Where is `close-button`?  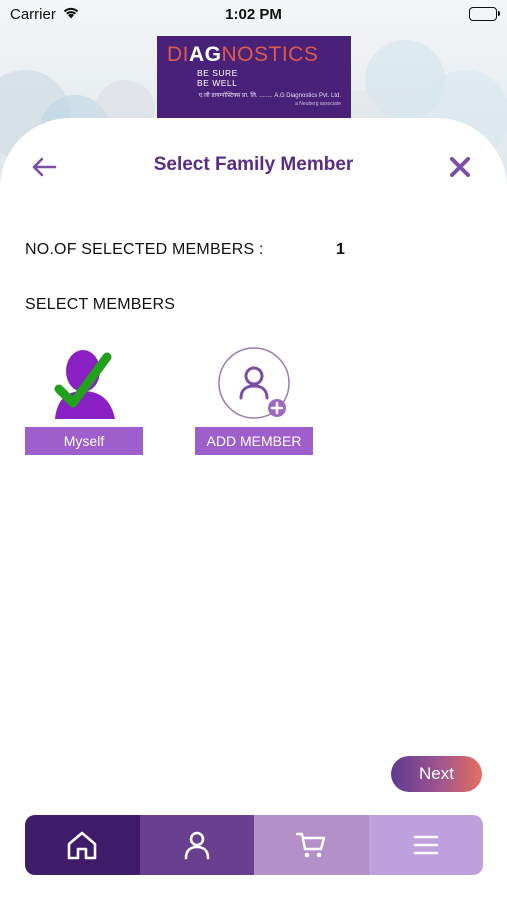
close-button is located at coordinates (460, 167).